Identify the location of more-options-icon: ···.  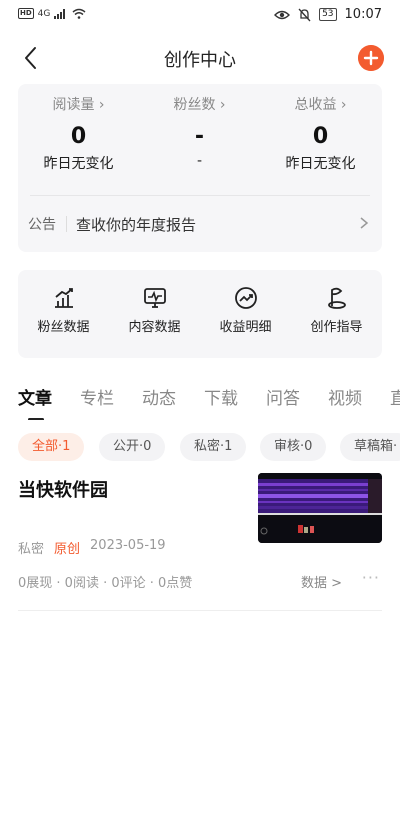
(371, 577).